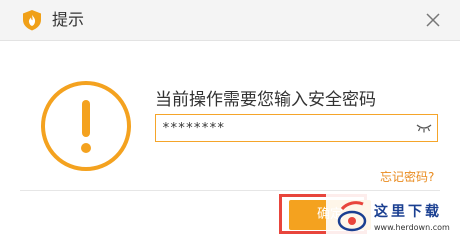 The image size is (460, 240). I want to click on password-field, so click(296, 128).